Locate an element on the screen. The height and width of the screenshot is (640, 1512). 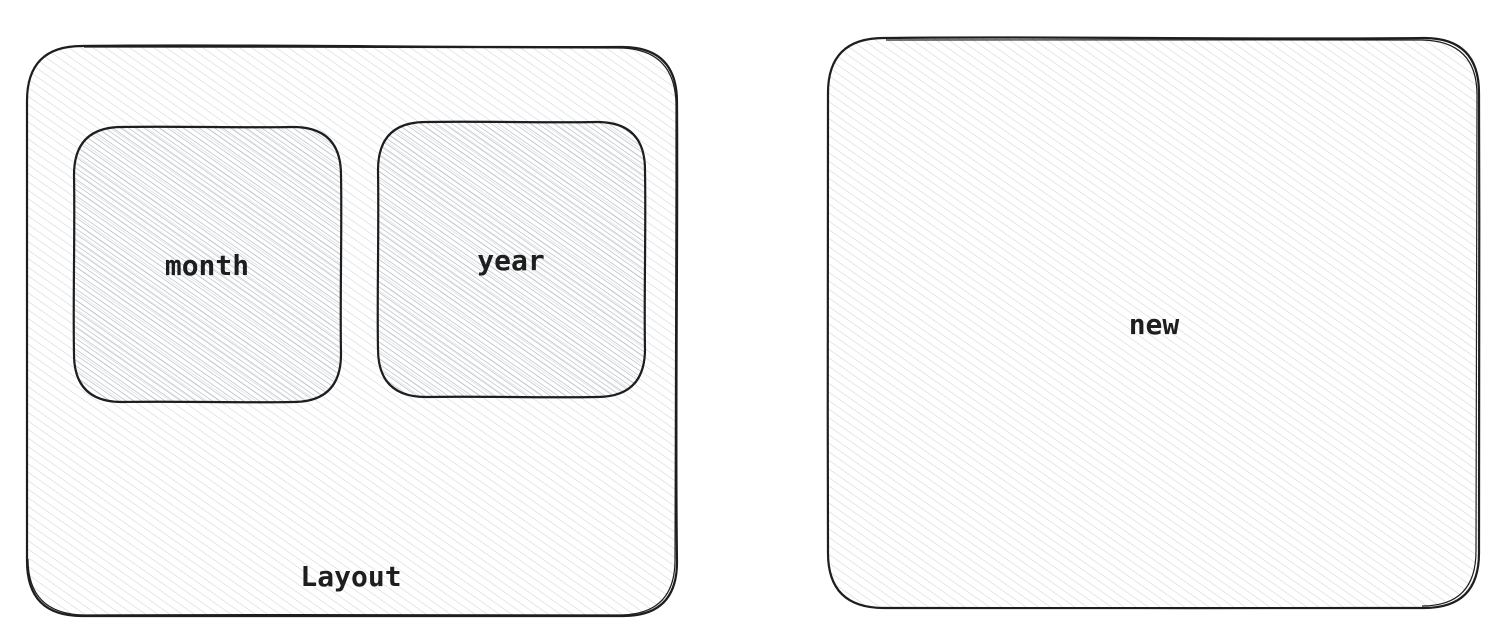
month-box: month is located at coordinates (207, 264).